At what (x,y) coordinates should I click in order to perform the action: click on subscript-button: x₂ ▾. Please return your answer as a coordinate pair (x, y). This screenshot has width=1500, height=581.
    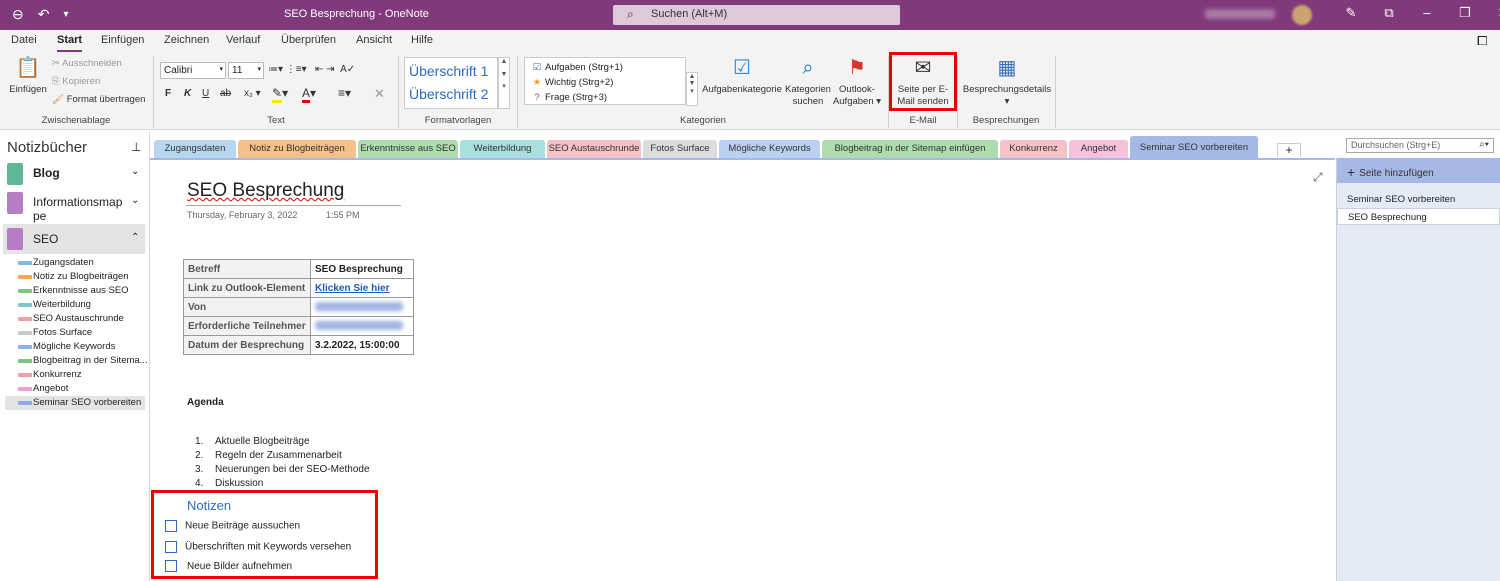
    Looking at the image, I should click on (252, 93).